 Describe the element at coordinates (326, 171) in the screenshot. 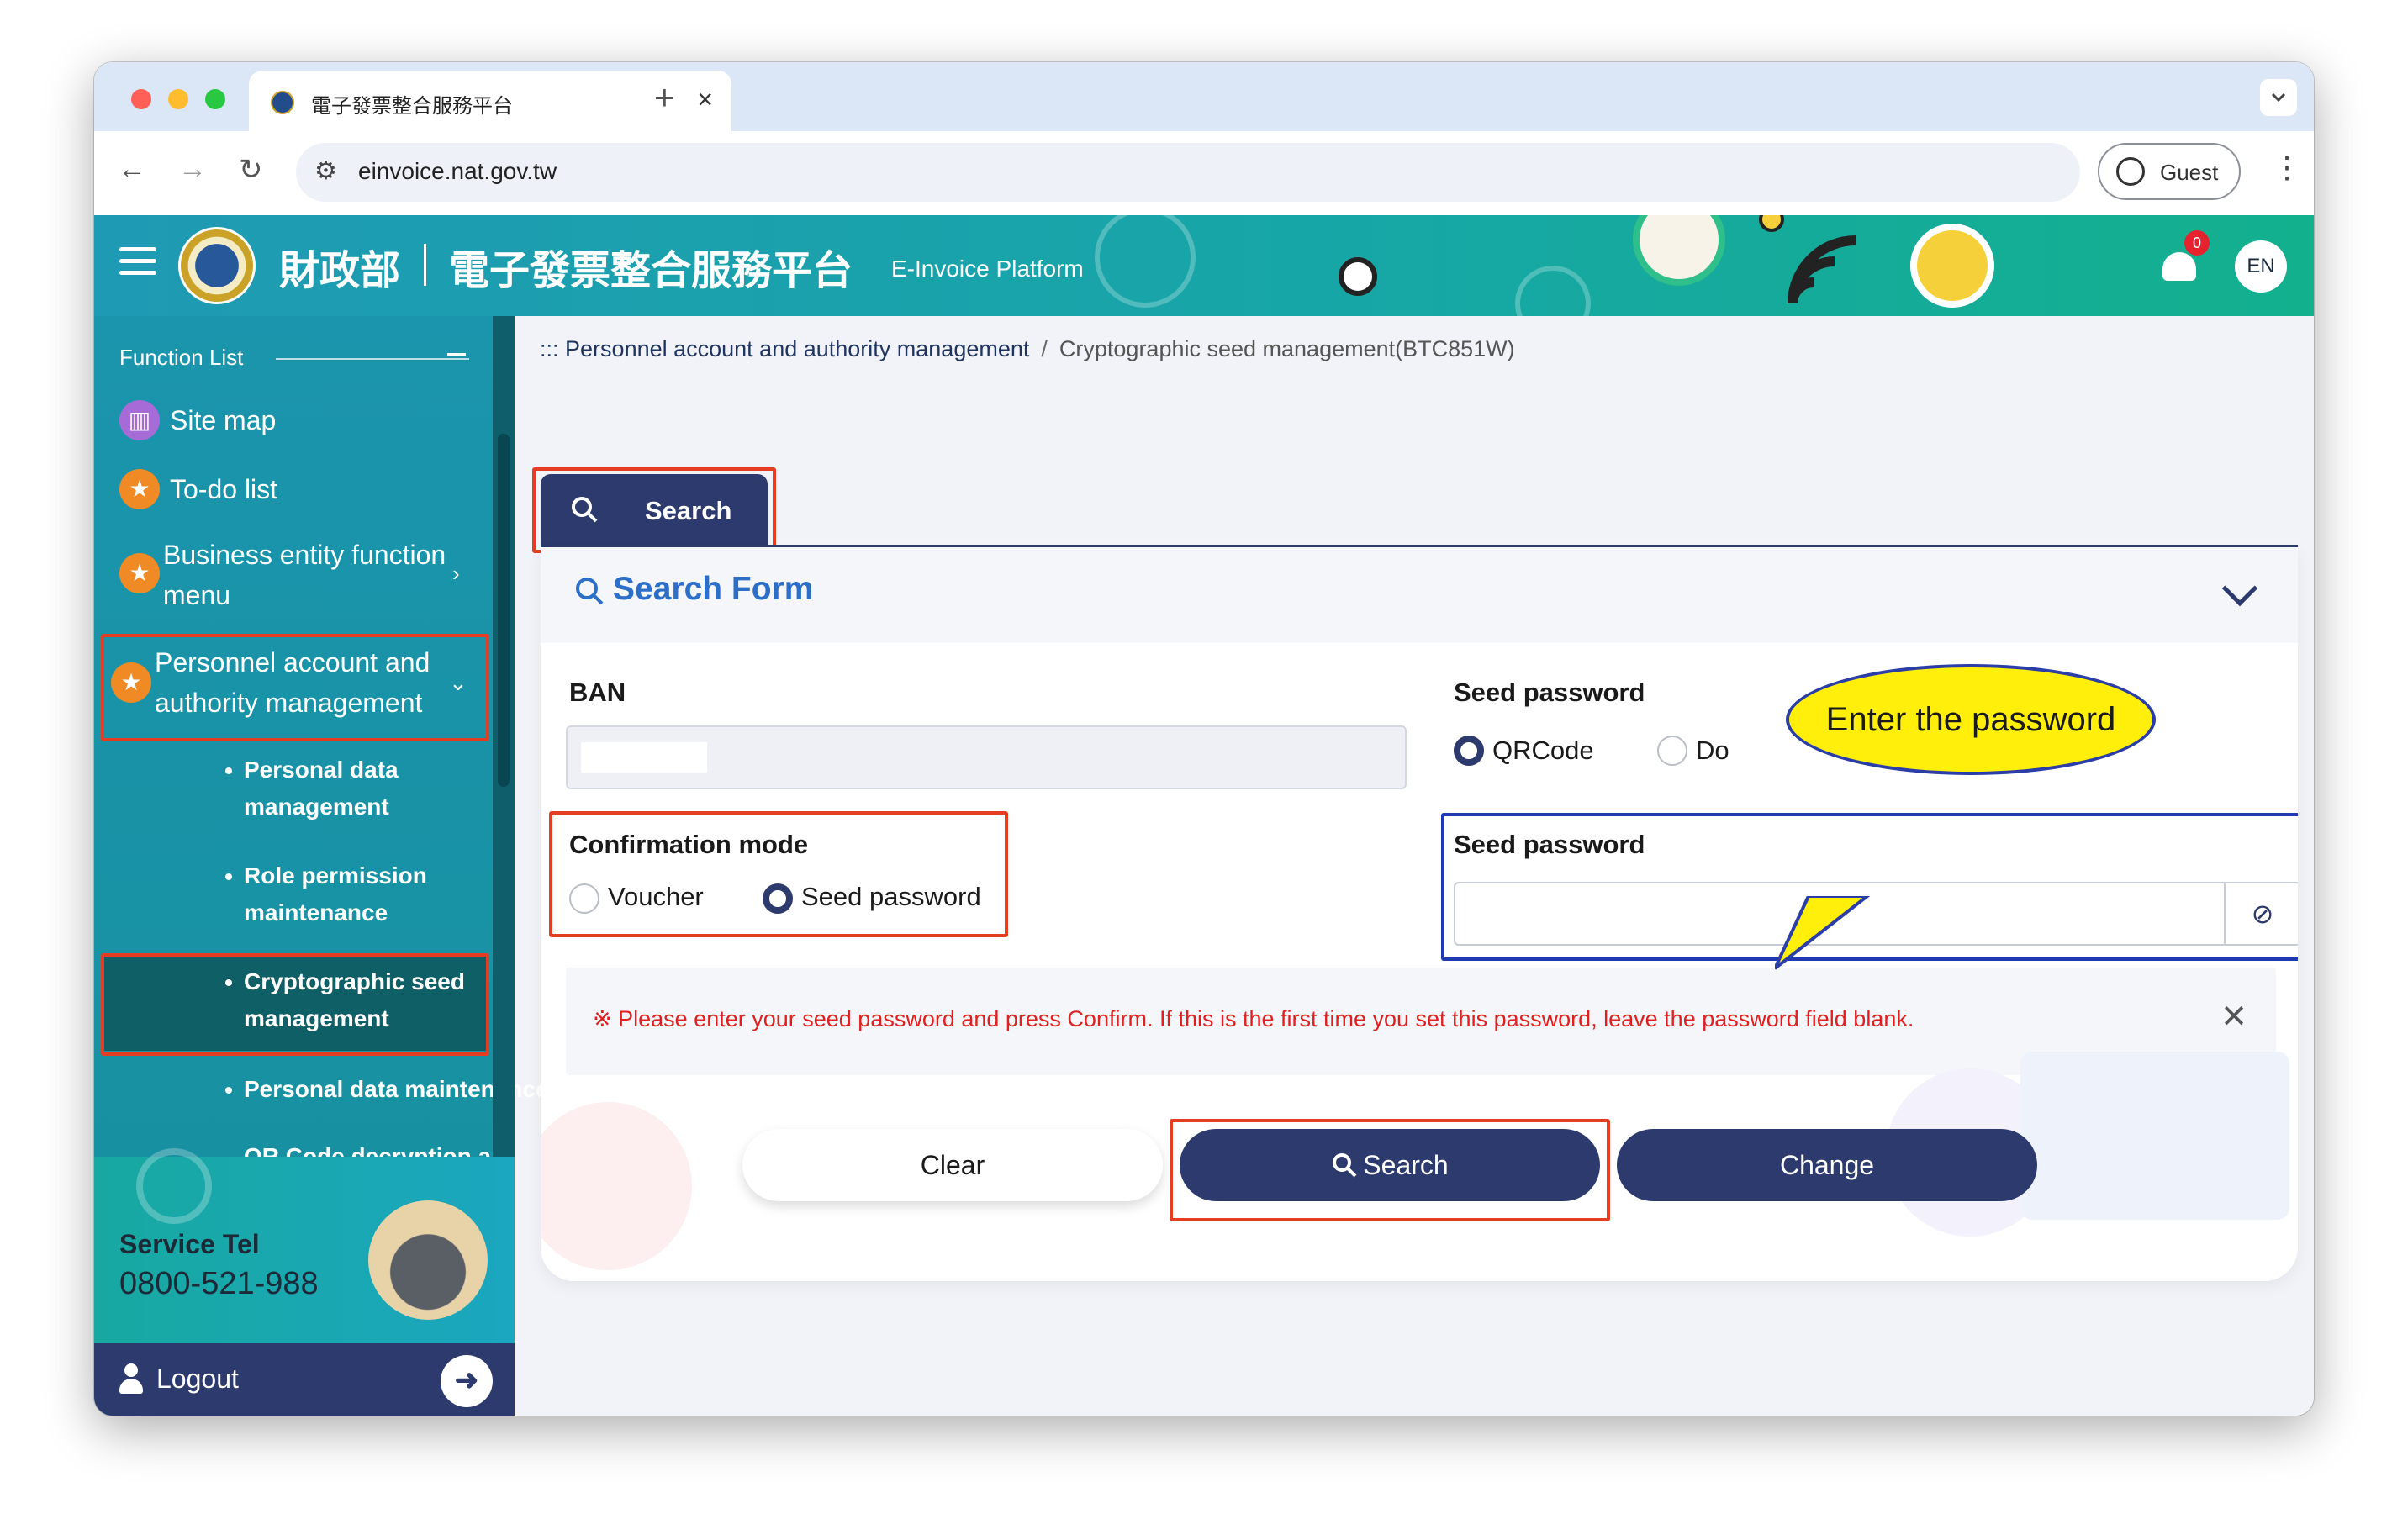

I see `site-settings-icon: ⚙` at that location.